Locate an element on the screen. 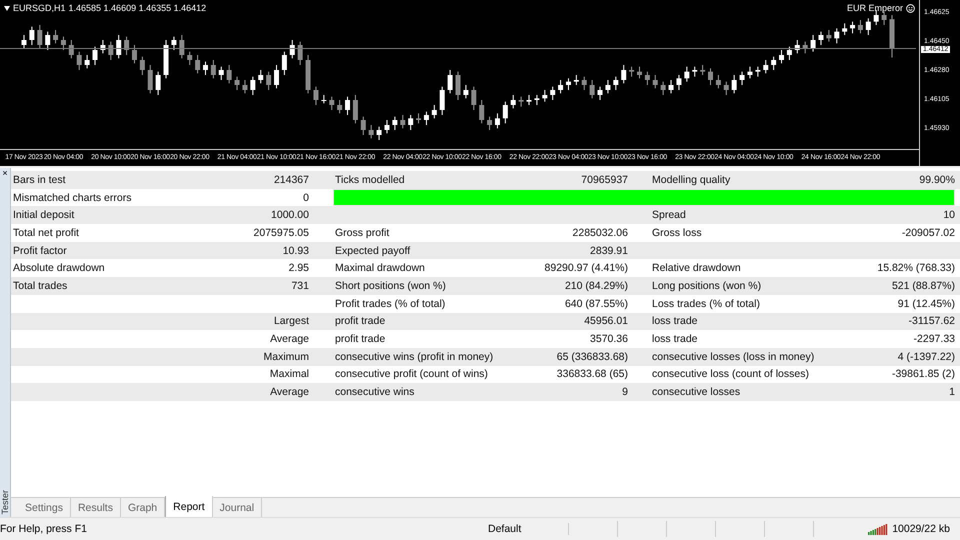 This screenshot has width=960, height=540. row-value: 2.95 is located at coordinates (299, 268).